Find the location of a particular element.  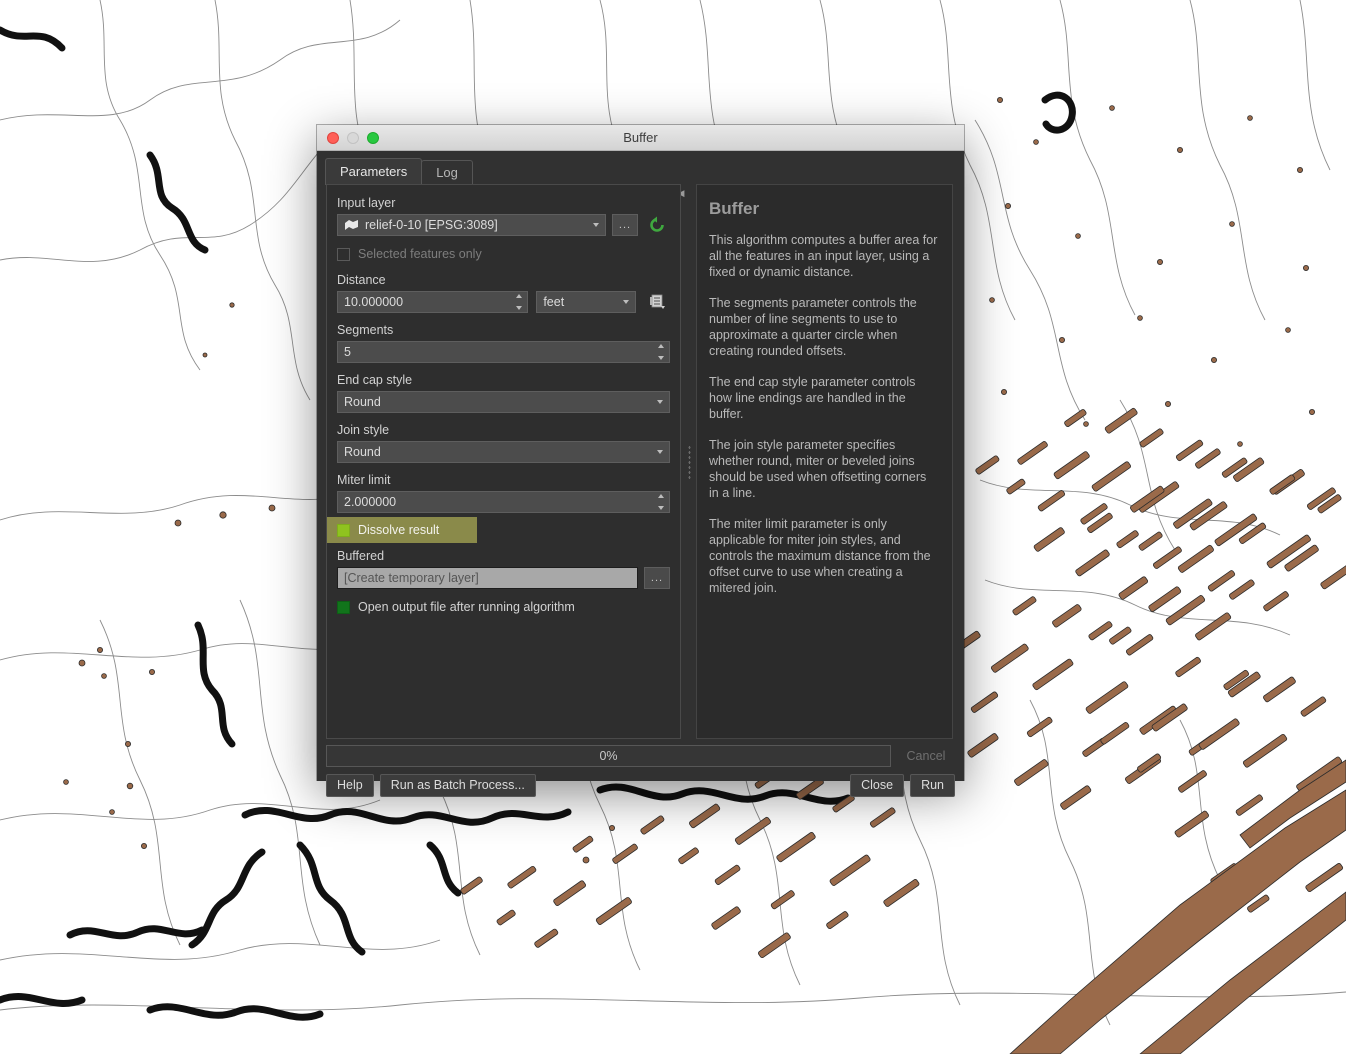

end-cap-style-label: End cap style is located at coordinates (375, 380).